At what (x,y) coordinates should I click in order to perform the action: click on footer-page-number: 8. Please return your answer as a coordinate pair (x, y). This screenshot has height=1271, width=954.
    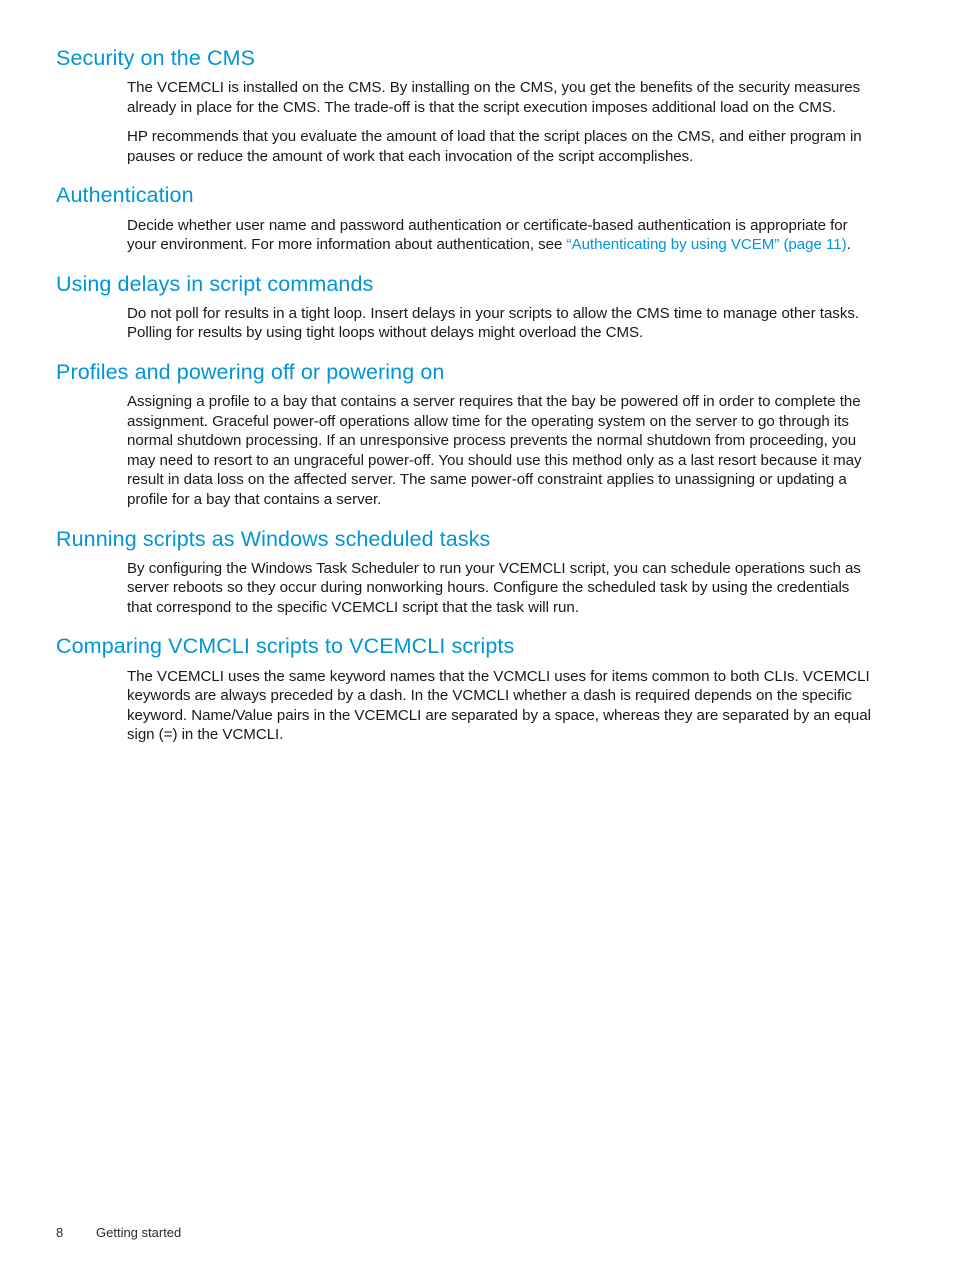
    Looking at the image, I should click on (60, 1232).